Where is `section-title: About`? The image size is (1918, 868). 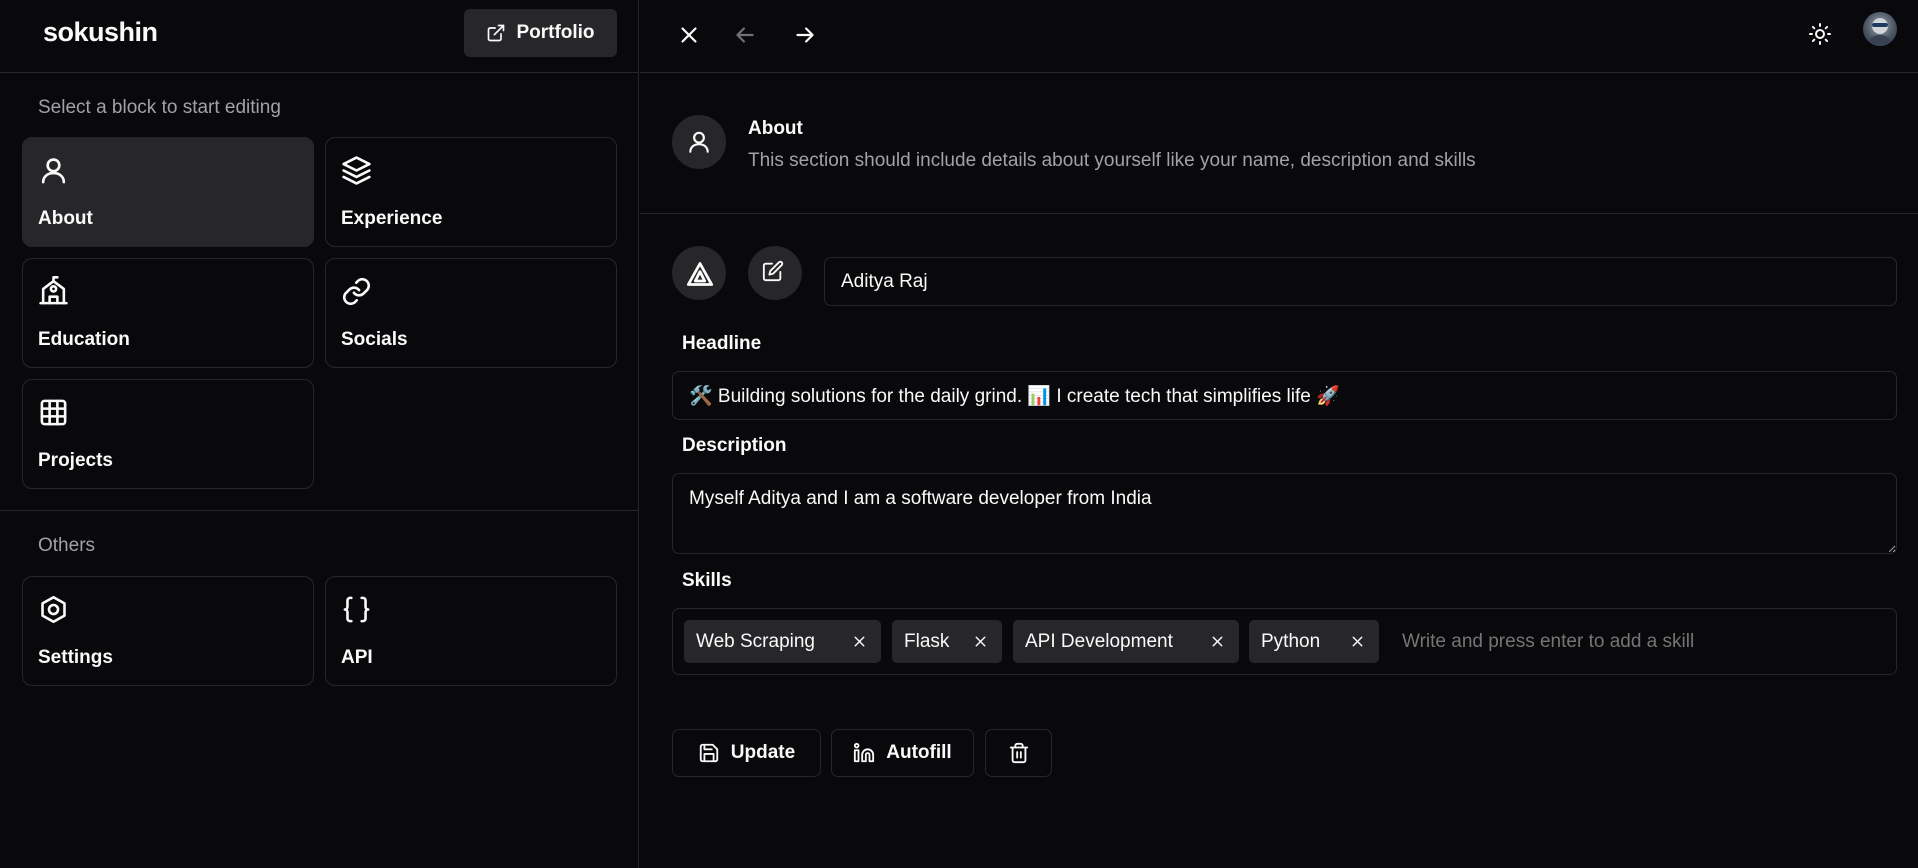
section-title: About is located at coordinates (775, 128).